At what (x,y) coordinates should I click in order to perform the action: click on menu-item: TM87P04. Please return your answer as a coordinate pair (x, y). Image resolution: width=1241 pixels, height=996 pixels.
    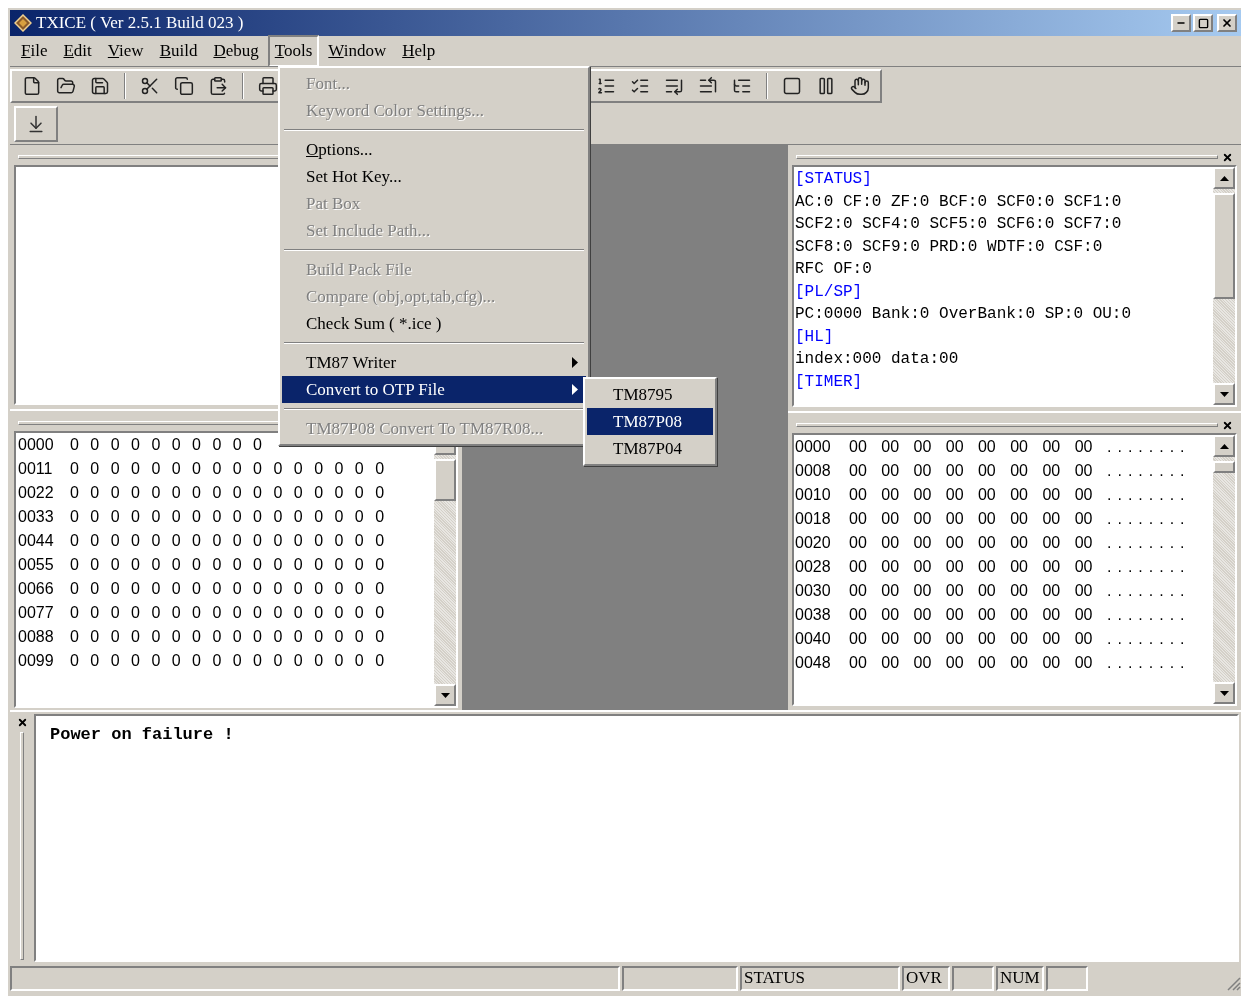
    Looking at the image, I should click on (650, 448).